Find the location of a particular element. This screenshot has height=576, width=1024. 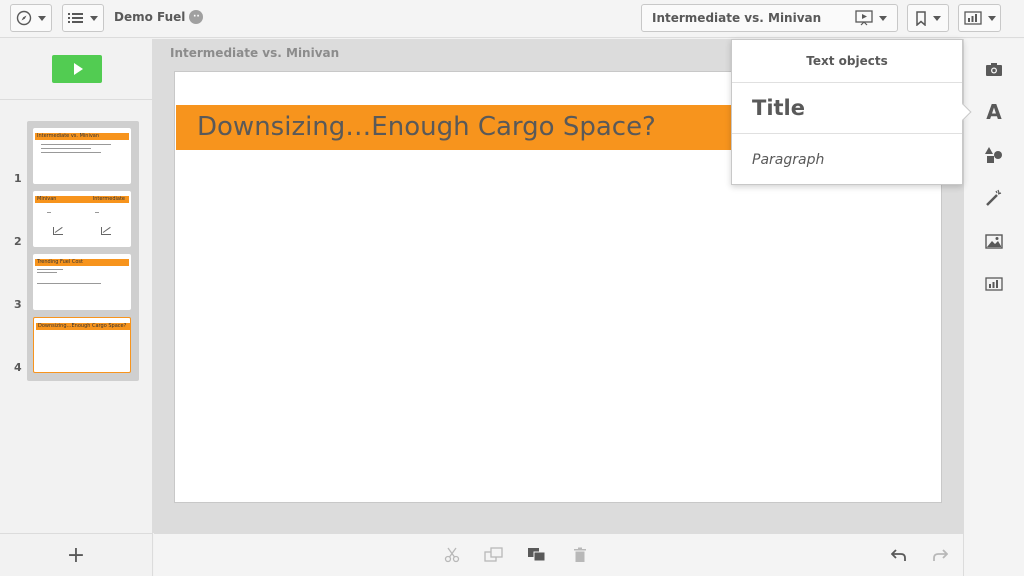

play-story-button is located at coordinates (77, 69).